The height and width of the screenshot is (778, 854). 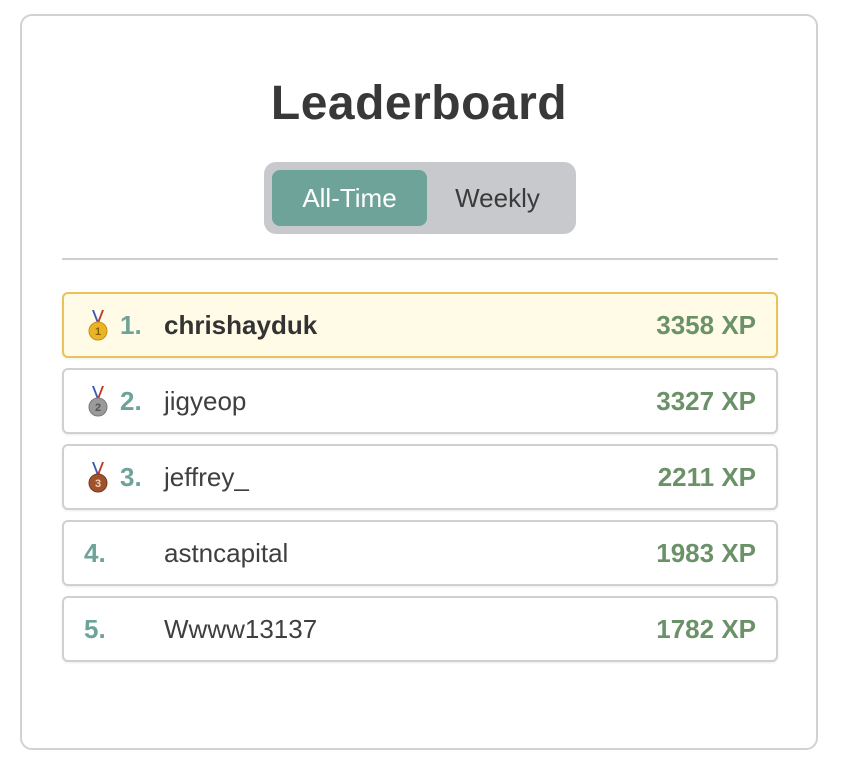 What do you see at coordinates (420, 401) in the screenshot?
I see `list-item: 2 2. jigyeop 3327 XP` at bounding box center [420, 401].